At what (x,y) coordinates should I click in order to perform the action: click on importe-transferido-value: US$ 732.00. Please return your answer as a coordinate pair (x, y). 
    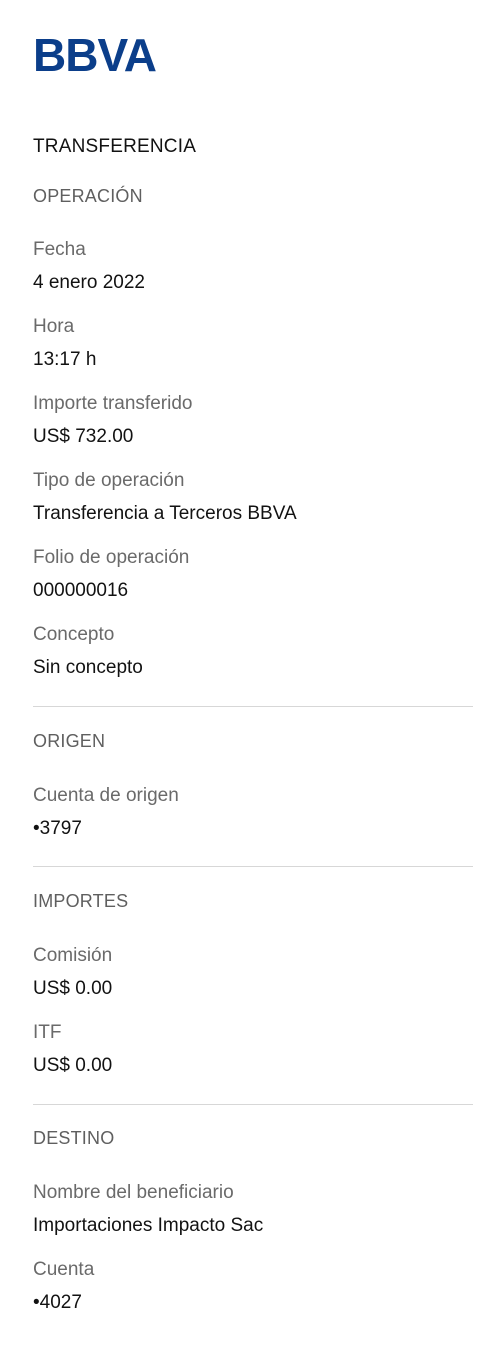
    Looking at the image, I should click on (83, 436).